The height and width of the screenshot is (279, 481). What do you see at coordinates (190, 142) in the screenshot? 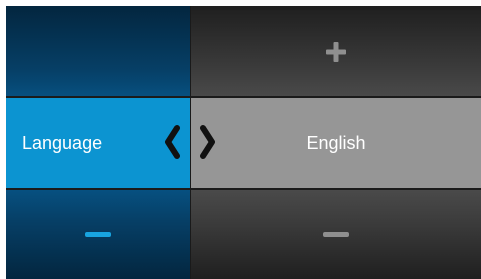
I see `column-divider` at bounding box center [190, 142].